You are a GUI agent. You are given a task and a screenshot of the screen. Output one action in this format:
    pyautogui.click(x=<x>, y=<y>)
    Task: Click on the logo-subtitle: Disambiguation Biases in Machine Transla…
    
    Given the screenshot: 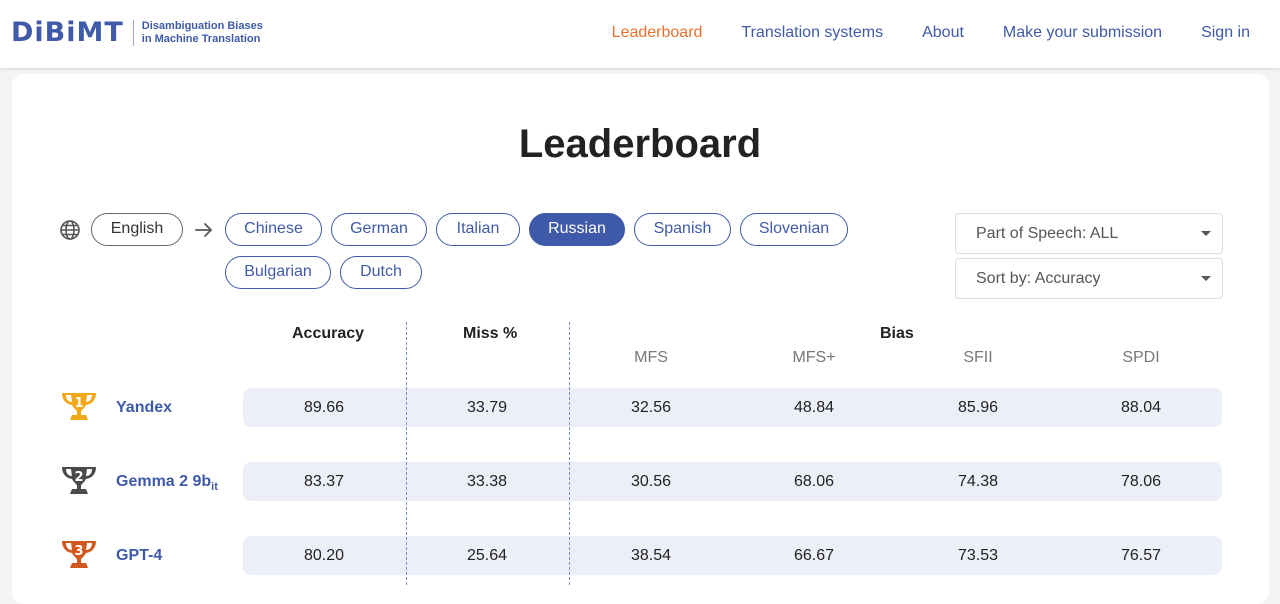 What is the action you would take?
    pyautogui.click(x=202, y=33)
    